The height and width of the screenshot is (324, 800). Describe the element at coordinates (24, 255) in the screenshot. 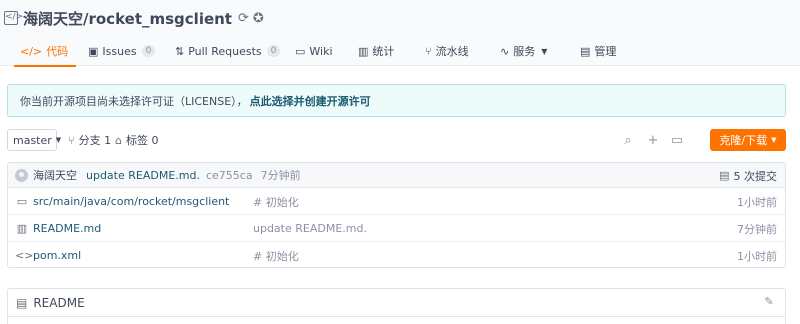

I see `code-file-icon: <>` at that location.